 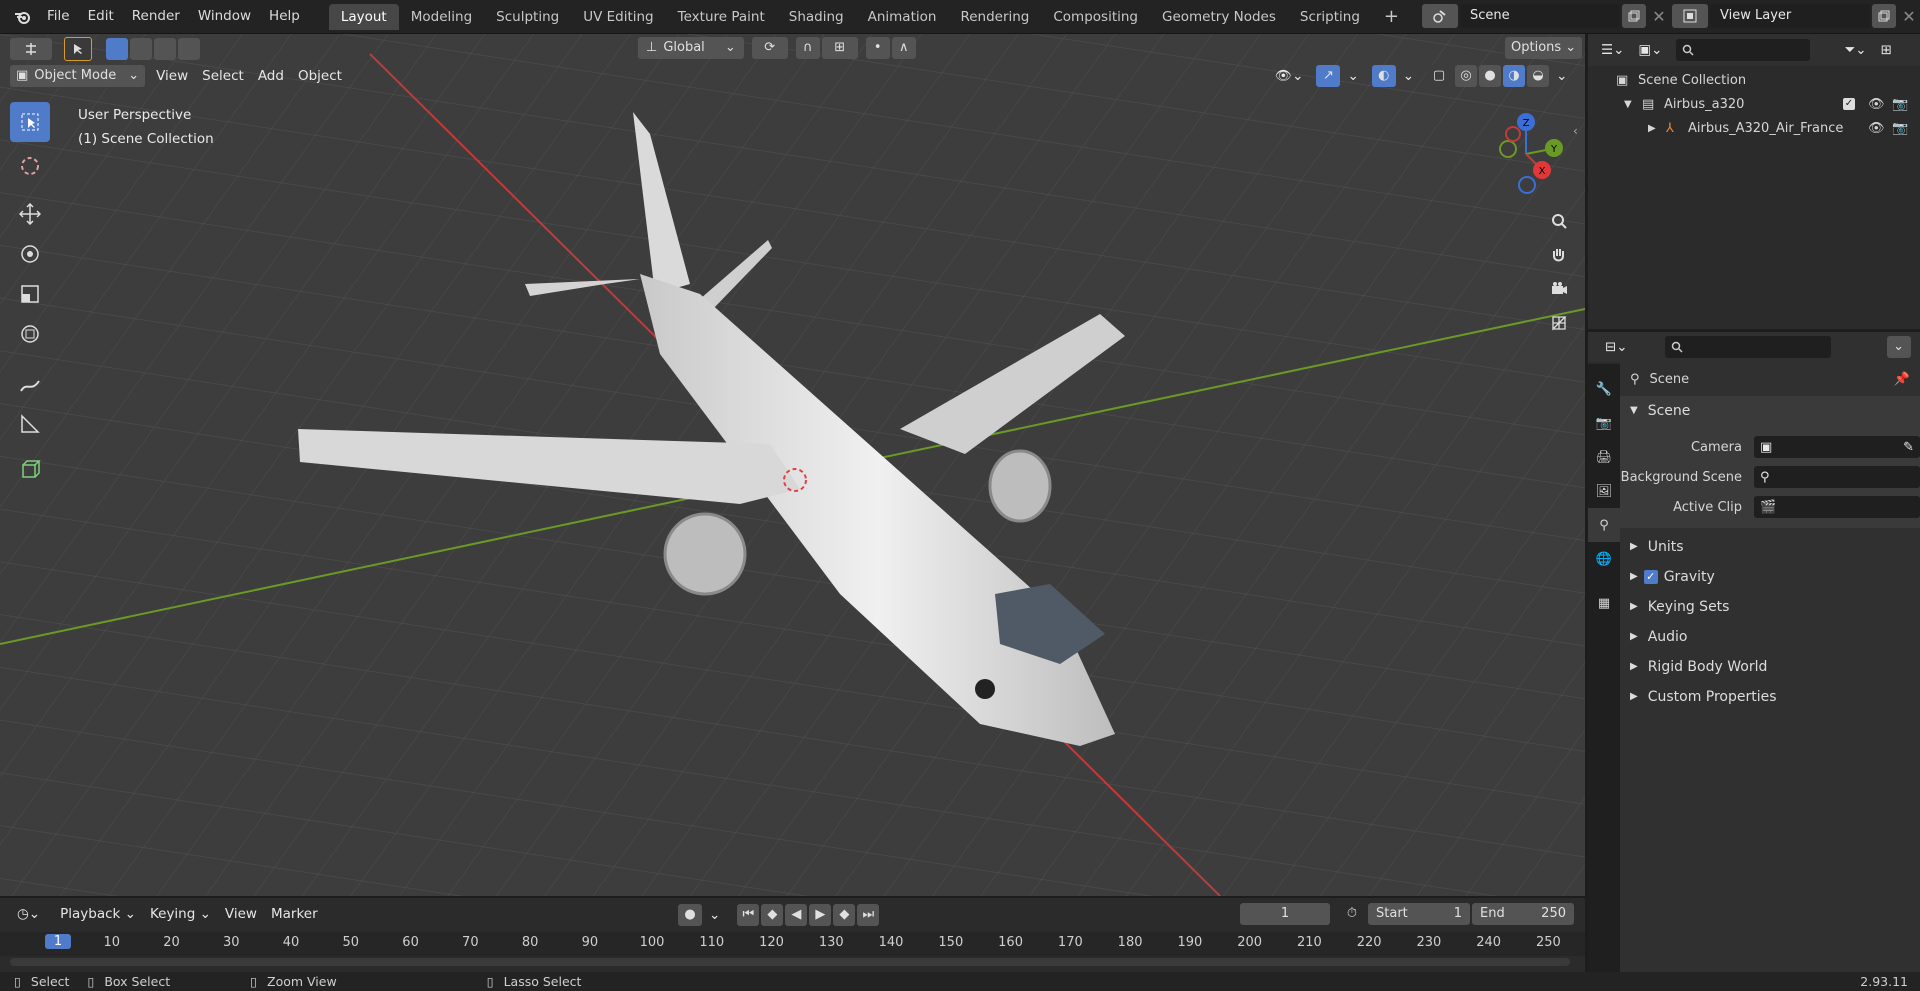 I want to click on solid-shading-icon: ●, so click(x=1490, y=76).